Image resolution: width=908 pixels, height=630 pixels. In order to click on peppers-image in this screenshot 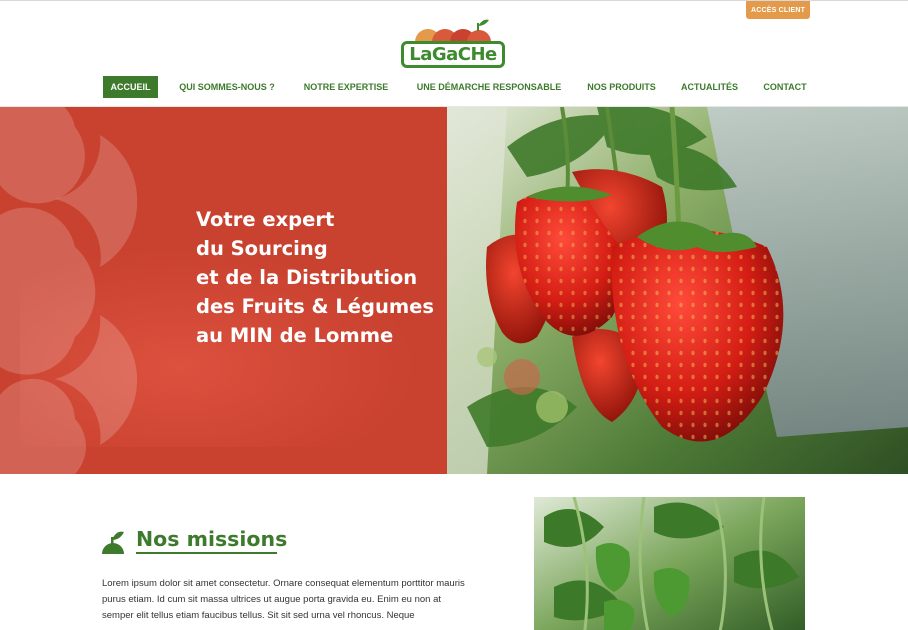, I will do `click(669, 563)`.